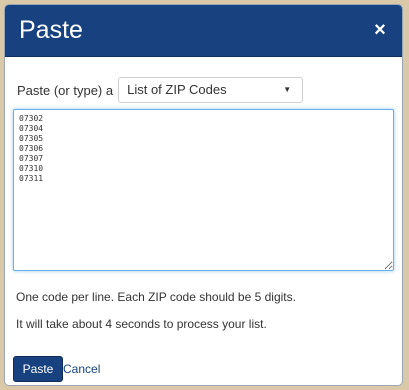 The height and width of the screenshot is (390, 409). What do you see at coordinates (177, 89) in the screenshot?
I see `input-type-select-value: List of ZIP Codes` at bounding box center [177, 89].